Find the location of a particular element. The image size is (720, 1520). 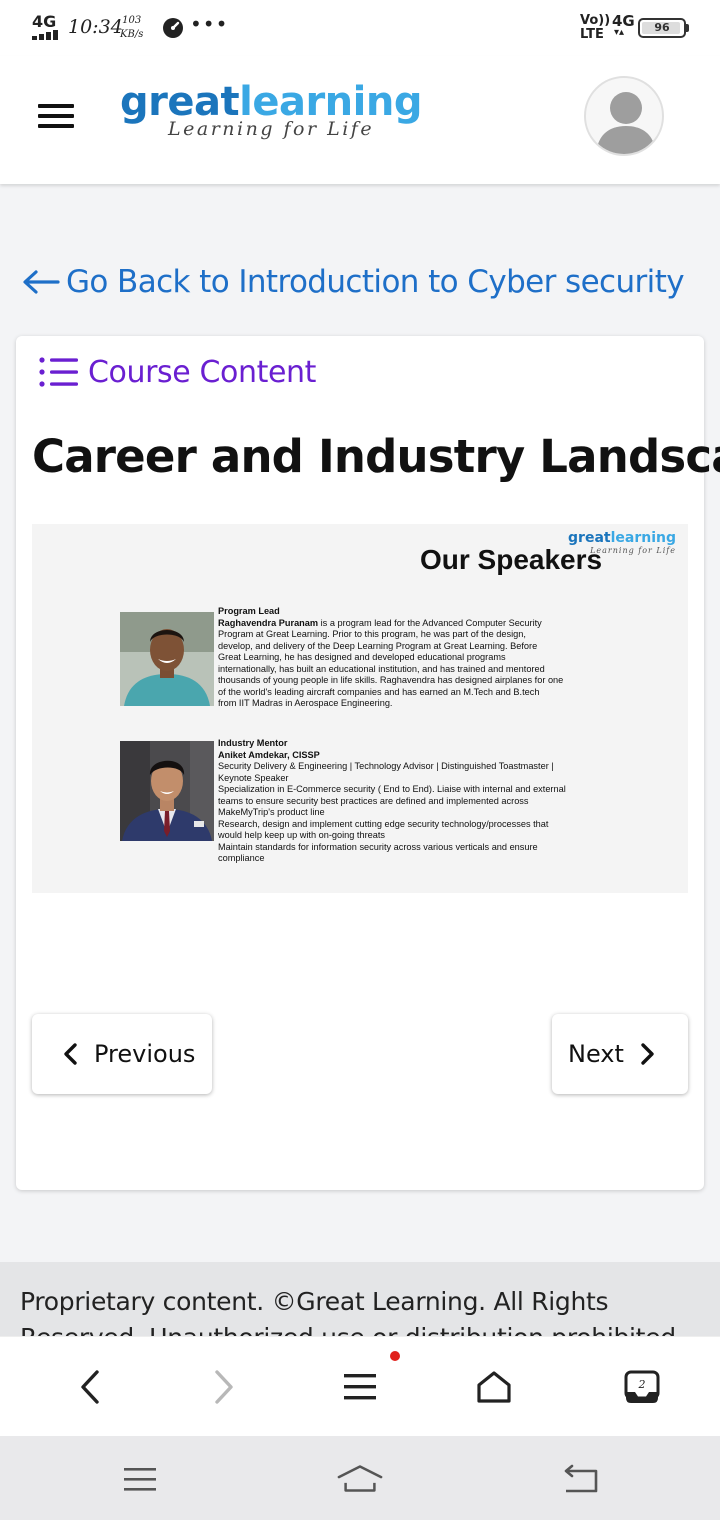

course-content-link: Course Content is located at coordinates (177, 372).